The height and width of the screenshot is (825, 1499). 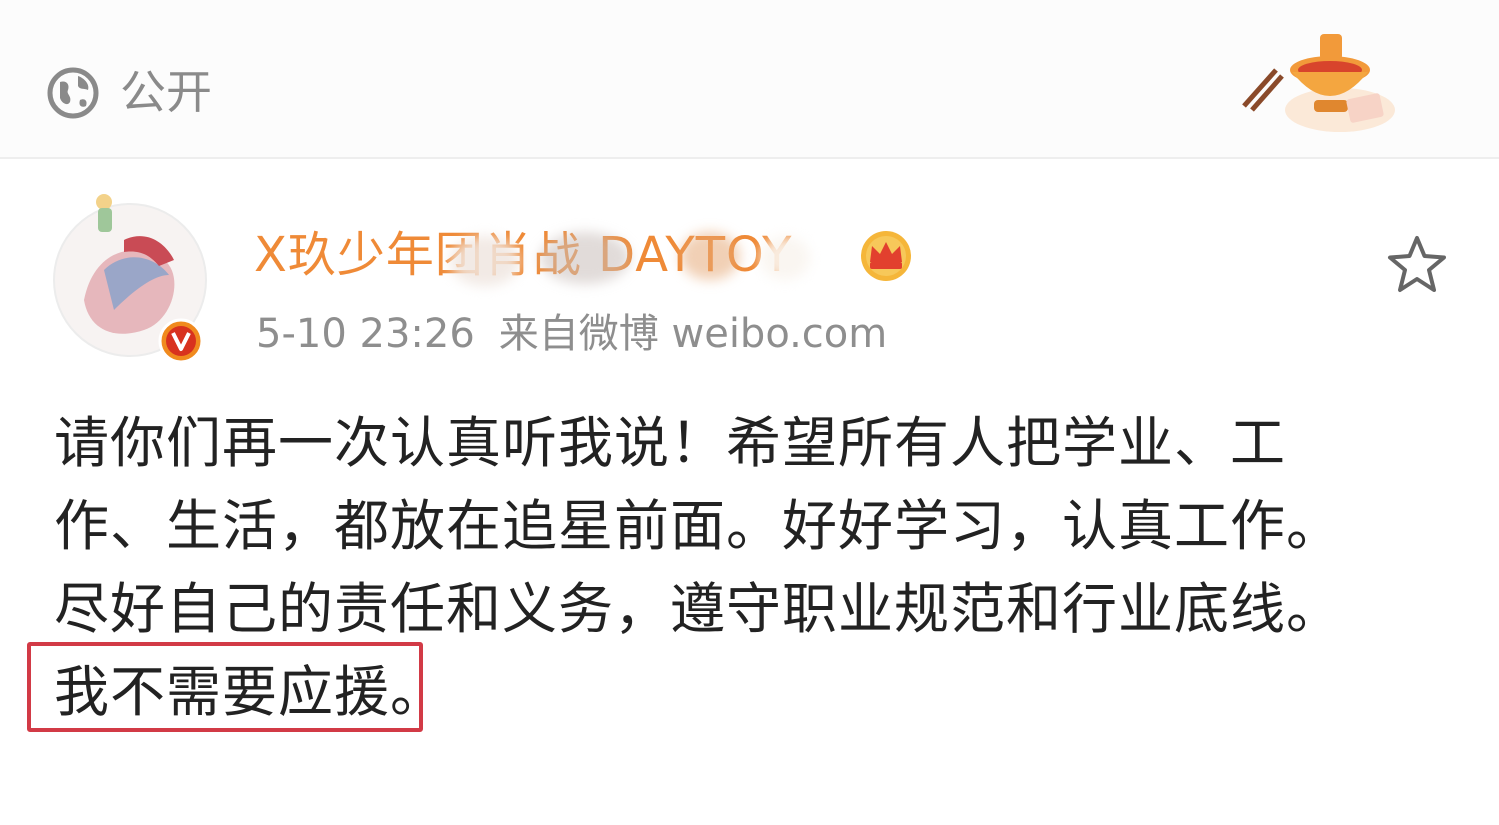 I want to click on post-line: 作、生活，都放在追星前面。好好学习，认真工作。, so click(x=698, y=526).